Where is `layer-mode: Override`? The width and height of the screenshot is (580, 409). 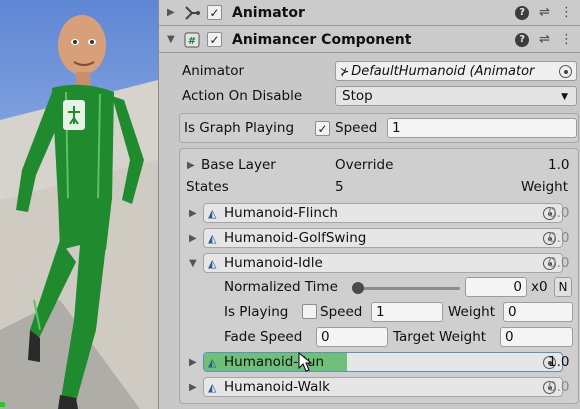
layer-mode: Override is located at coordinates (364, 165).